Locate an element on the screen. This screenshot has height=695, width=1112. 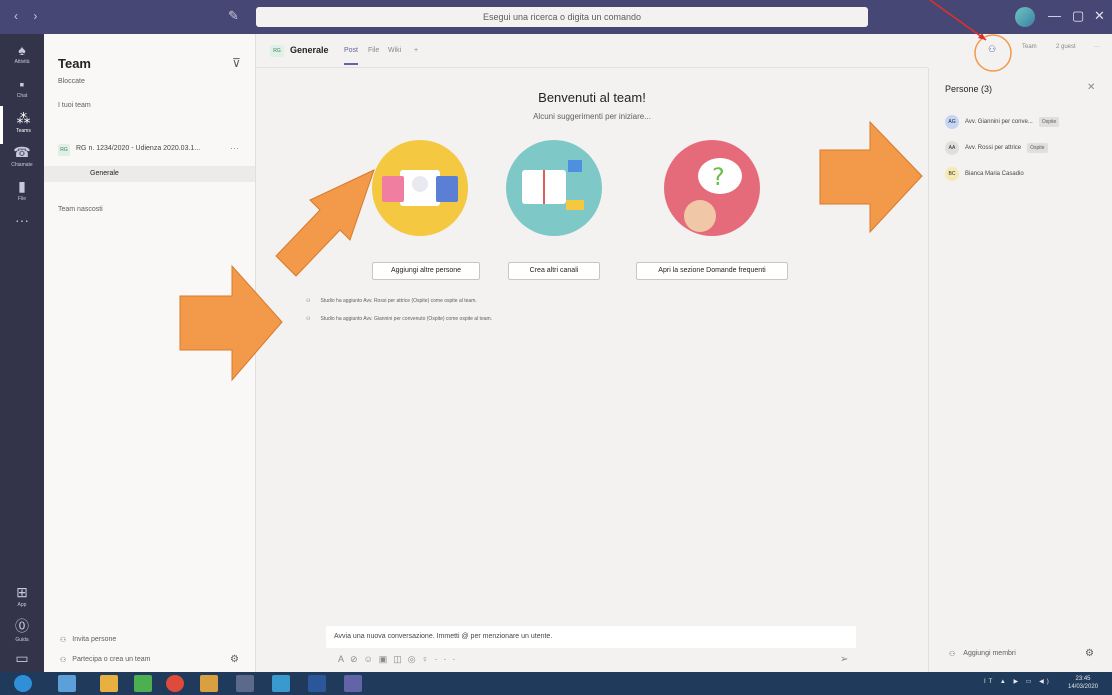
chat-icon: ▪ is located at coordinates (22, 84).